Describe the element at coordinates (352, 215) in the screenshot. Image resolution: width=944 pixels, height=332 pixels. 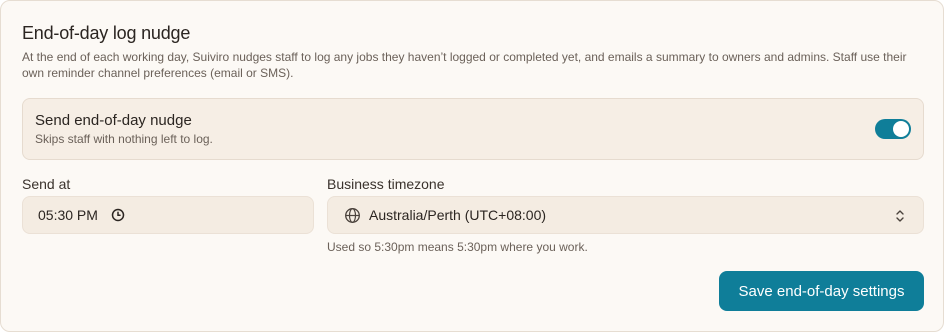
I see `globe-icon` at that location.